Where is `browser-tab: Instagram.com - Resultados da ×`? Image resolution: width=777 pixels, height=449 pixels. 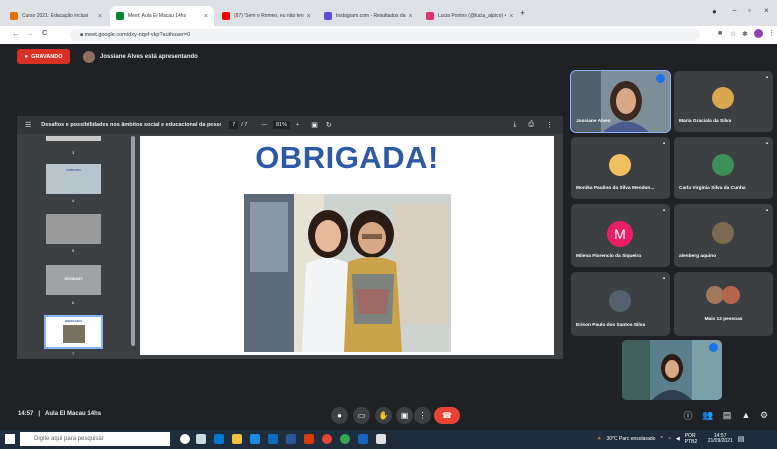
browser-tab: Instagram.com - Resultados da × is located at coordinates (368, 16).